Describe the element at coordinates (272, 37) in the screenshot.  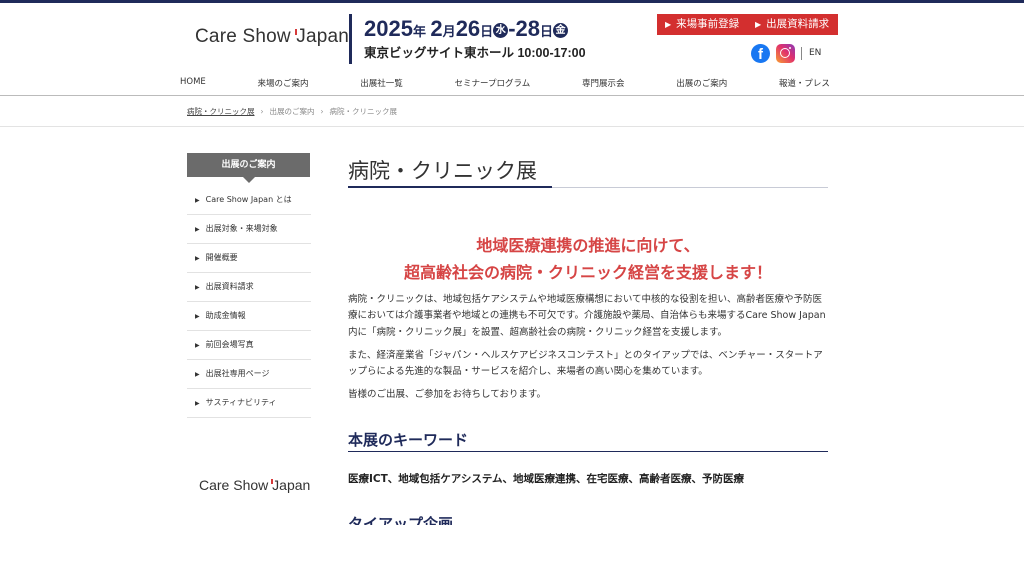
I see `site-logo: Care Show Japan` at that location.